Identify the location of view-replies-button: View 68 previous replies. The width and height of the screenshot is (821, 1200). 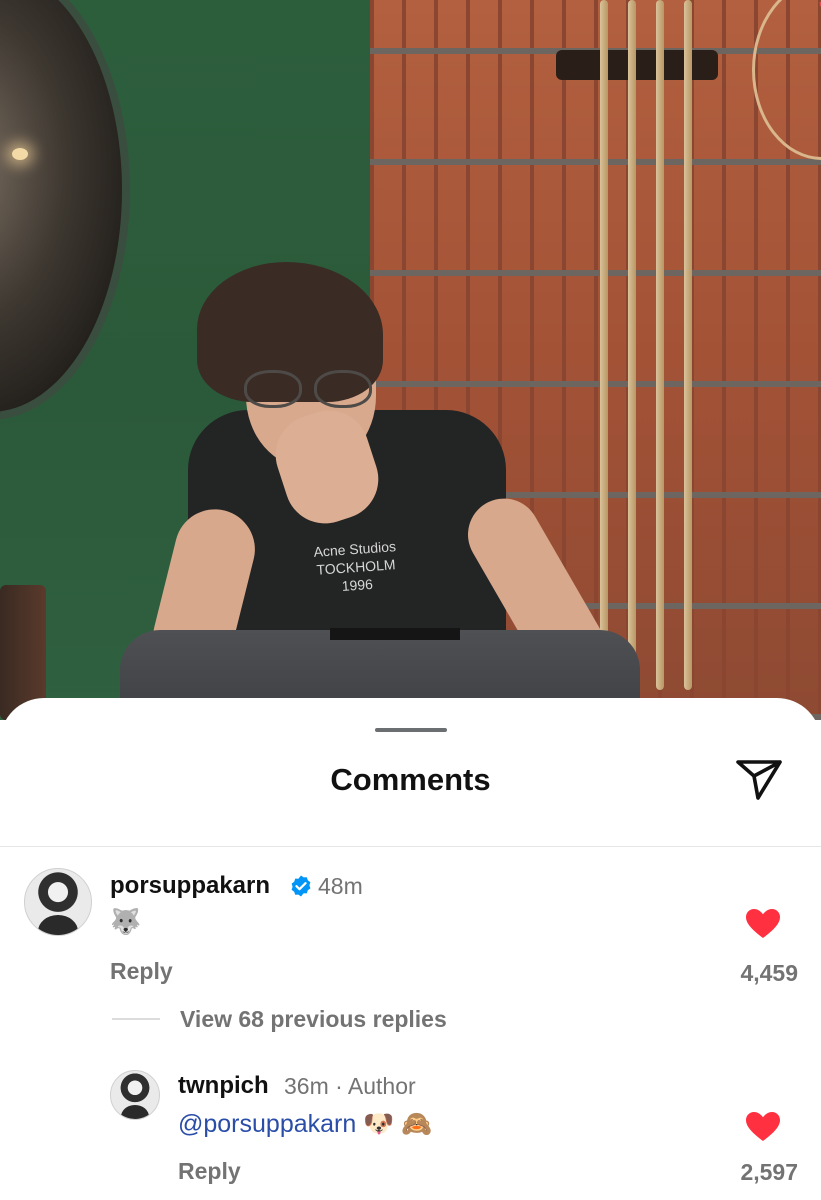
(313, 1019).